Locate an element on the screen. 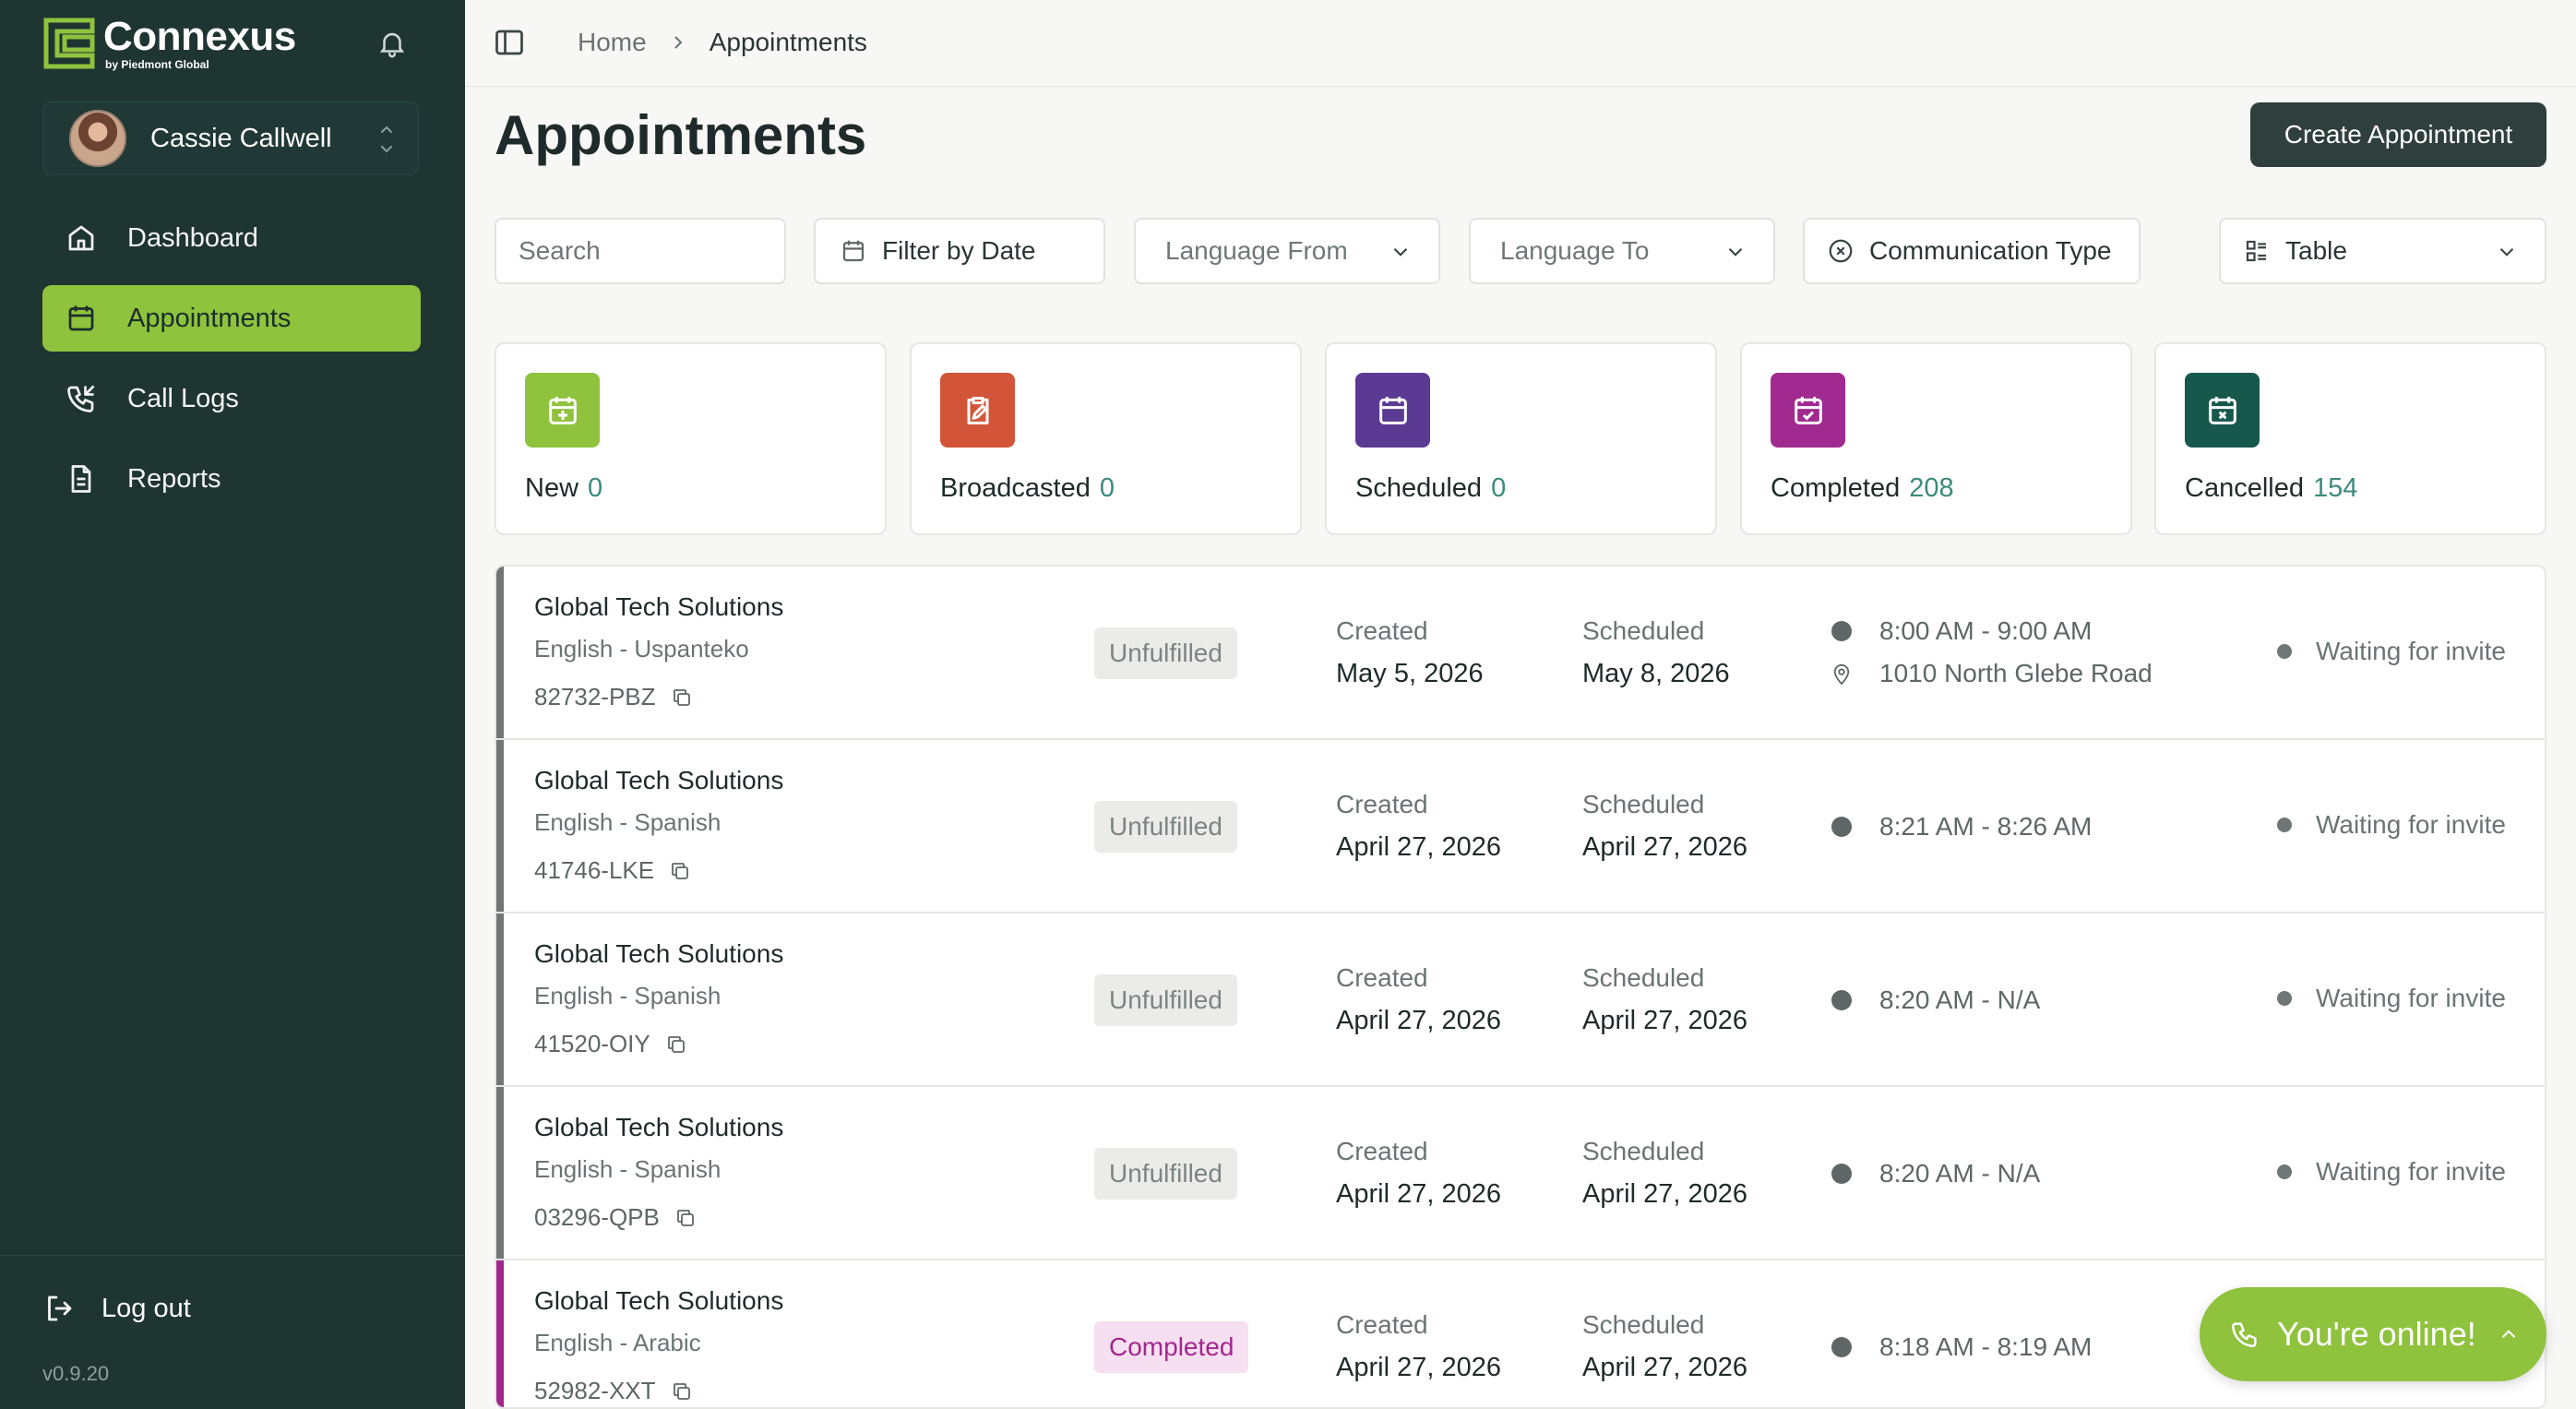  stat-card-scheduled: Scheduled 0 is located at coordinates (1521, 438).